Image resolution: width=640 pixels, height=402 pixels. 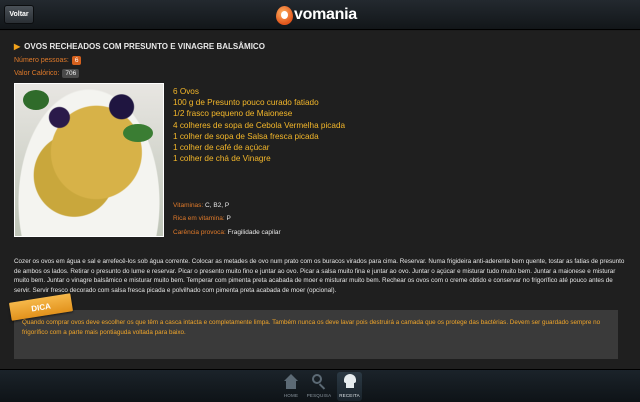 I want to click on ingredient-item: 100 g de Presunto pouco curado fatiado, so click(x=246, y=103).